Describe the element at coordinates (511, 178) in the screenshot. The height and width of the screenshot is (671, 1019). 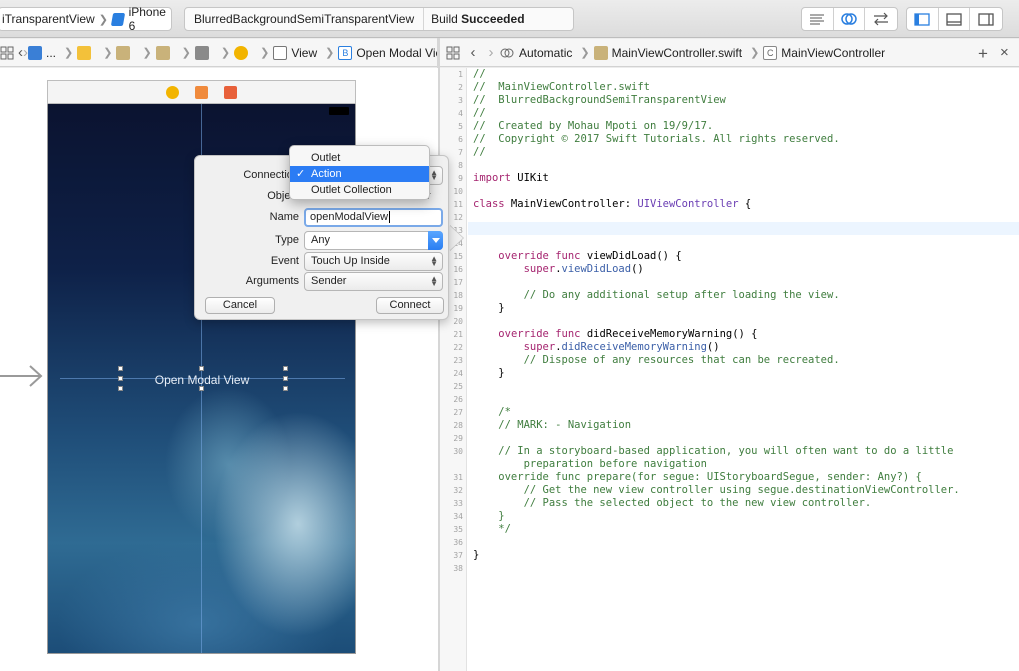
I see `code-line: import UIKit` at that location.